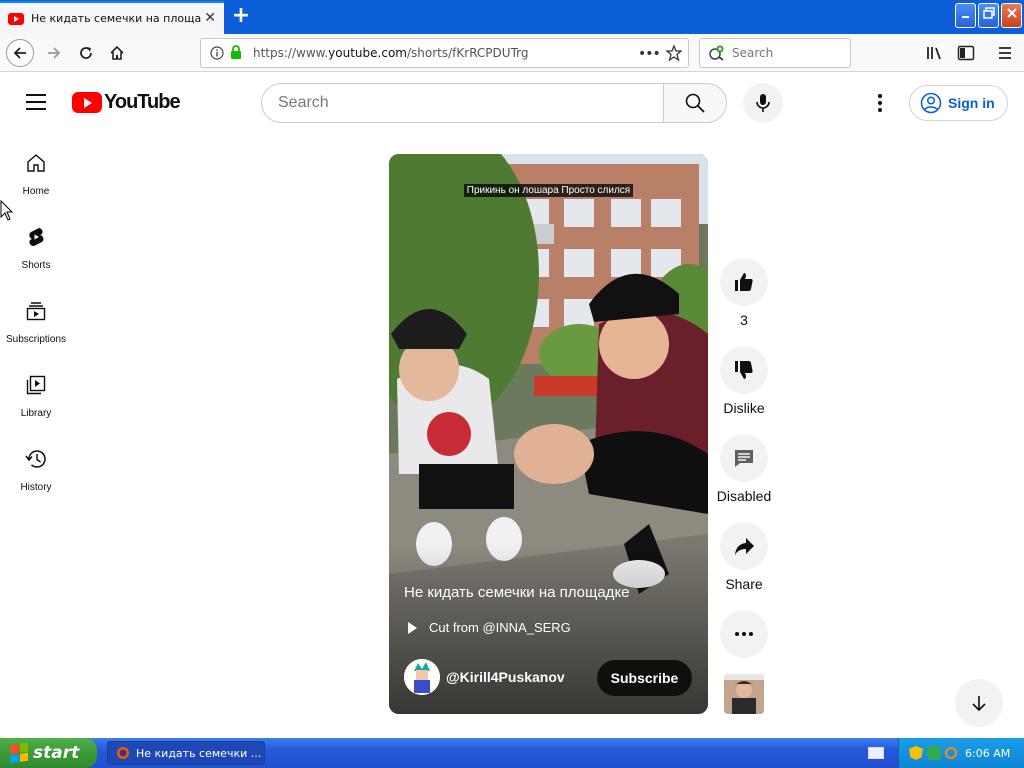  I want to click on youtube-search-input: Search, so click(462, 103).